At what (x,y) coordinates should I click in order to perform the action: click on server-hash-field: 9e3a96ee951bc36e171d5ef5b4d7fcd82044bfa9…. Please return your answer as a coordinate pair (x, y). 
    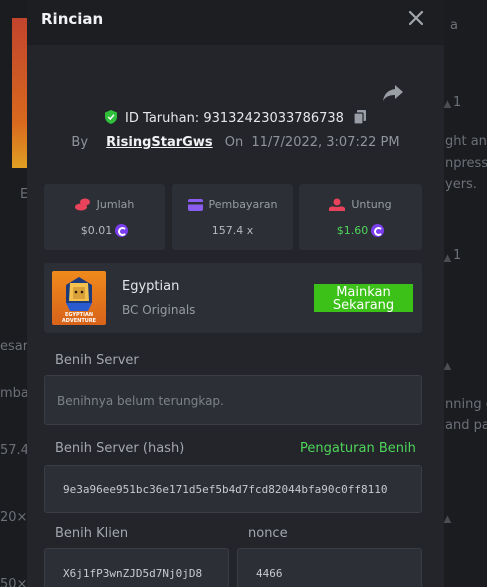
    Looking at the image, I should click on (233, 489).